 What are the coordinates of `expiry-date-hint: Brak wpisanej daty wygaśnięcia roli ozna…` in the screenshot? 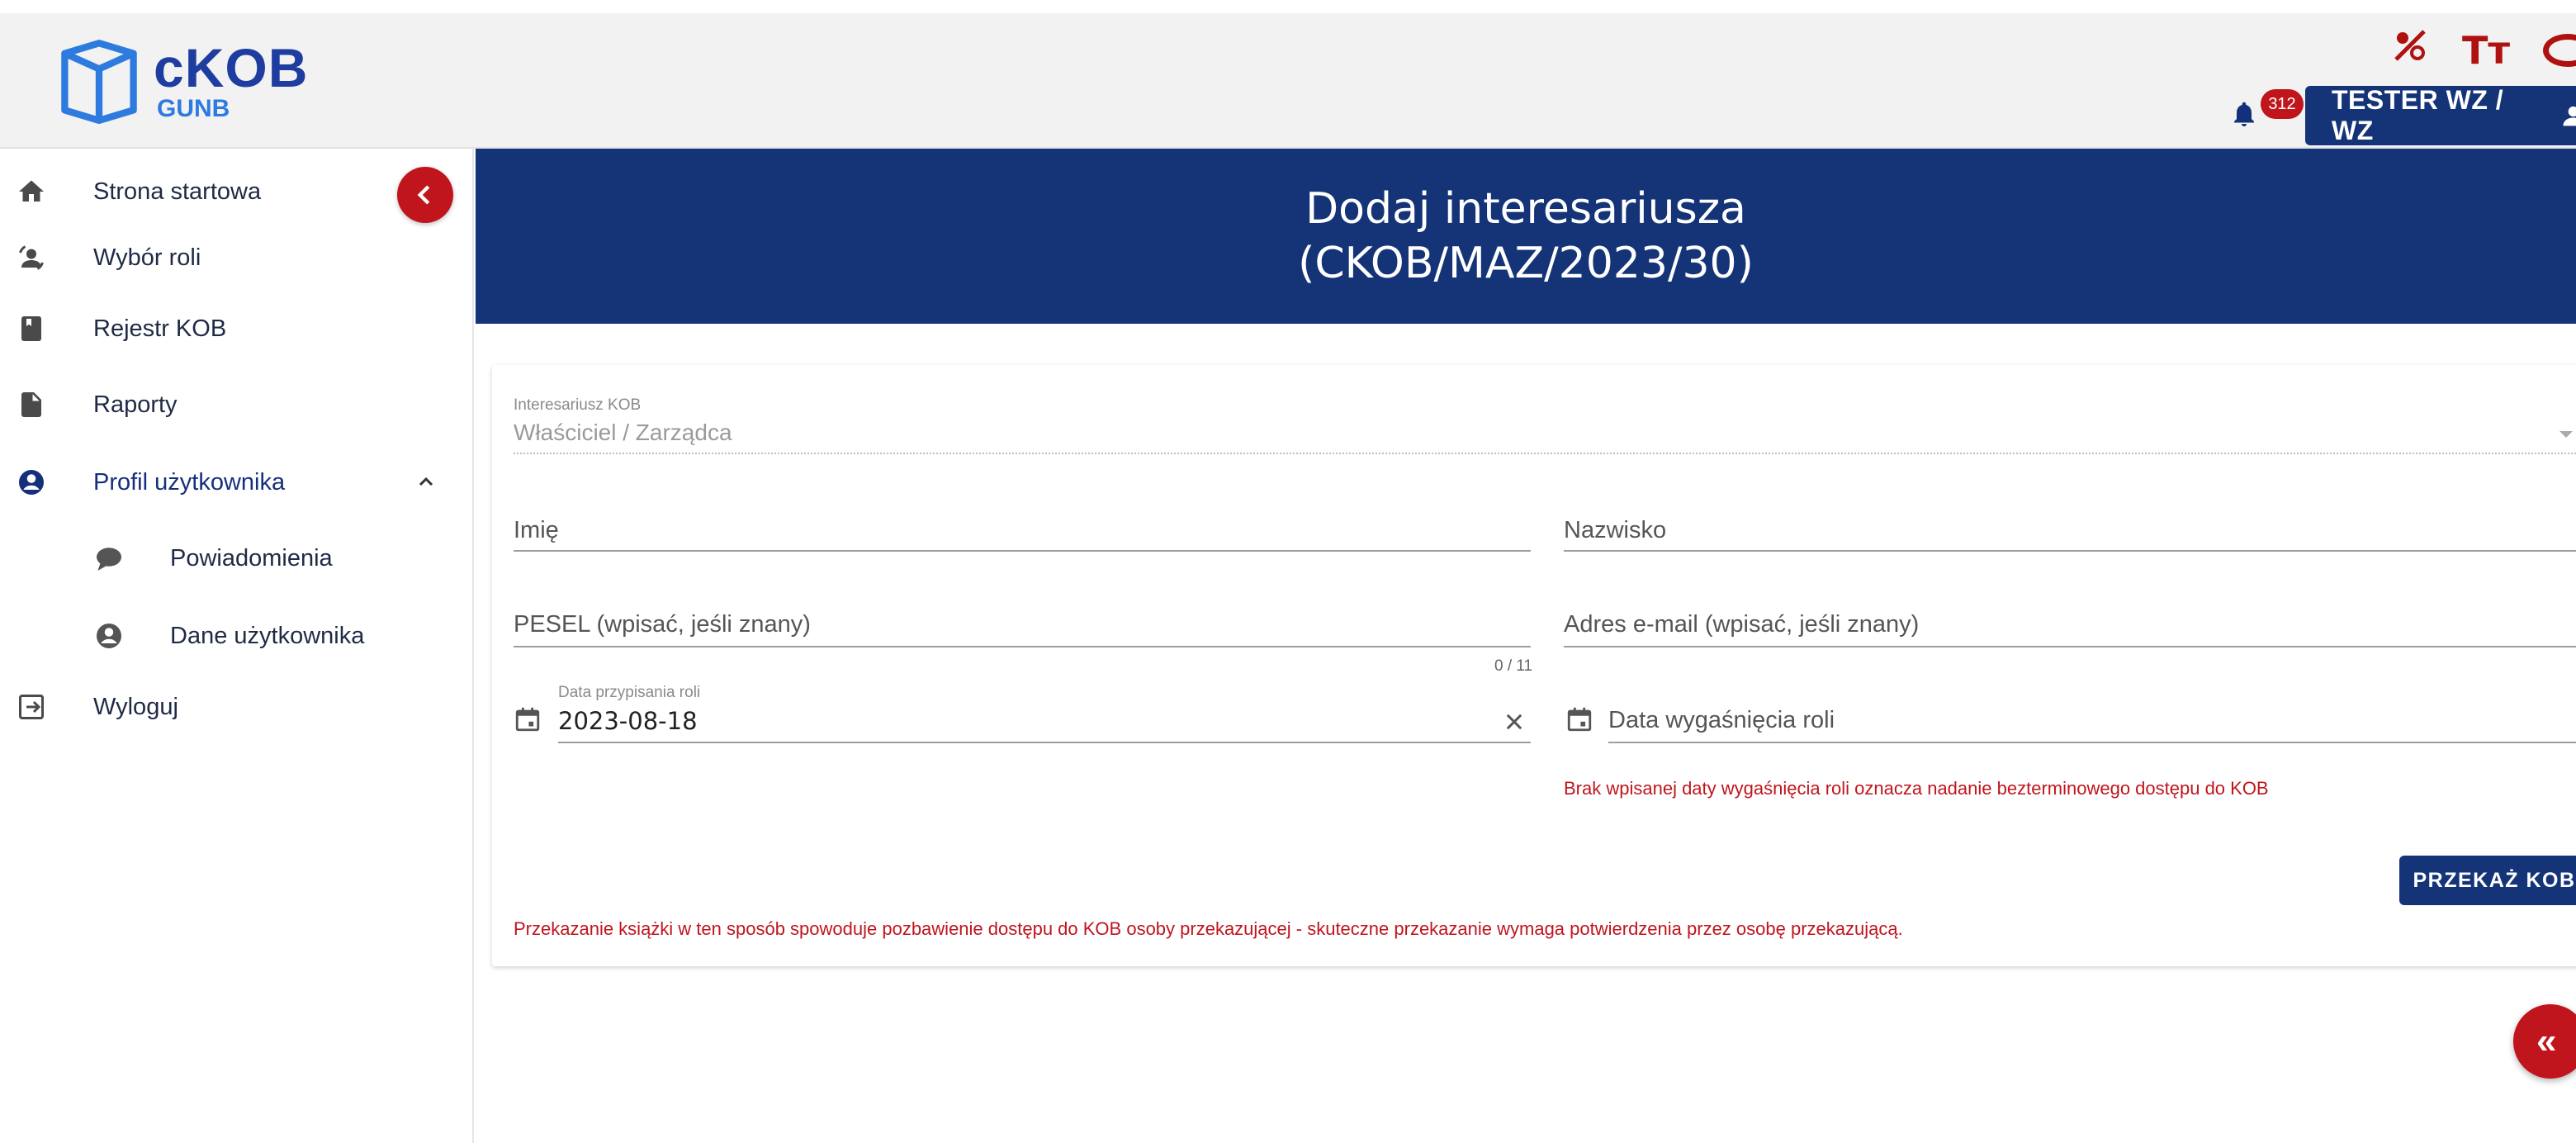 It's located at (1916, 788).